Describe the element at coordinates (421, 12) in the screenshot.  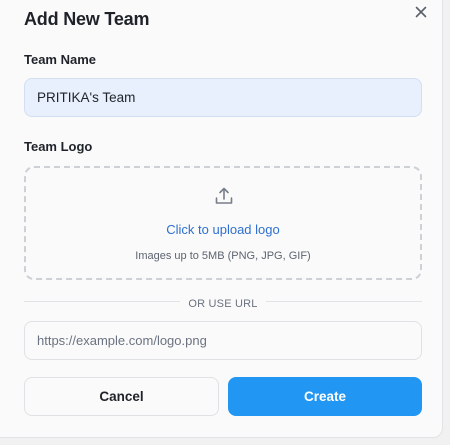
I see `close-icon` at that location.